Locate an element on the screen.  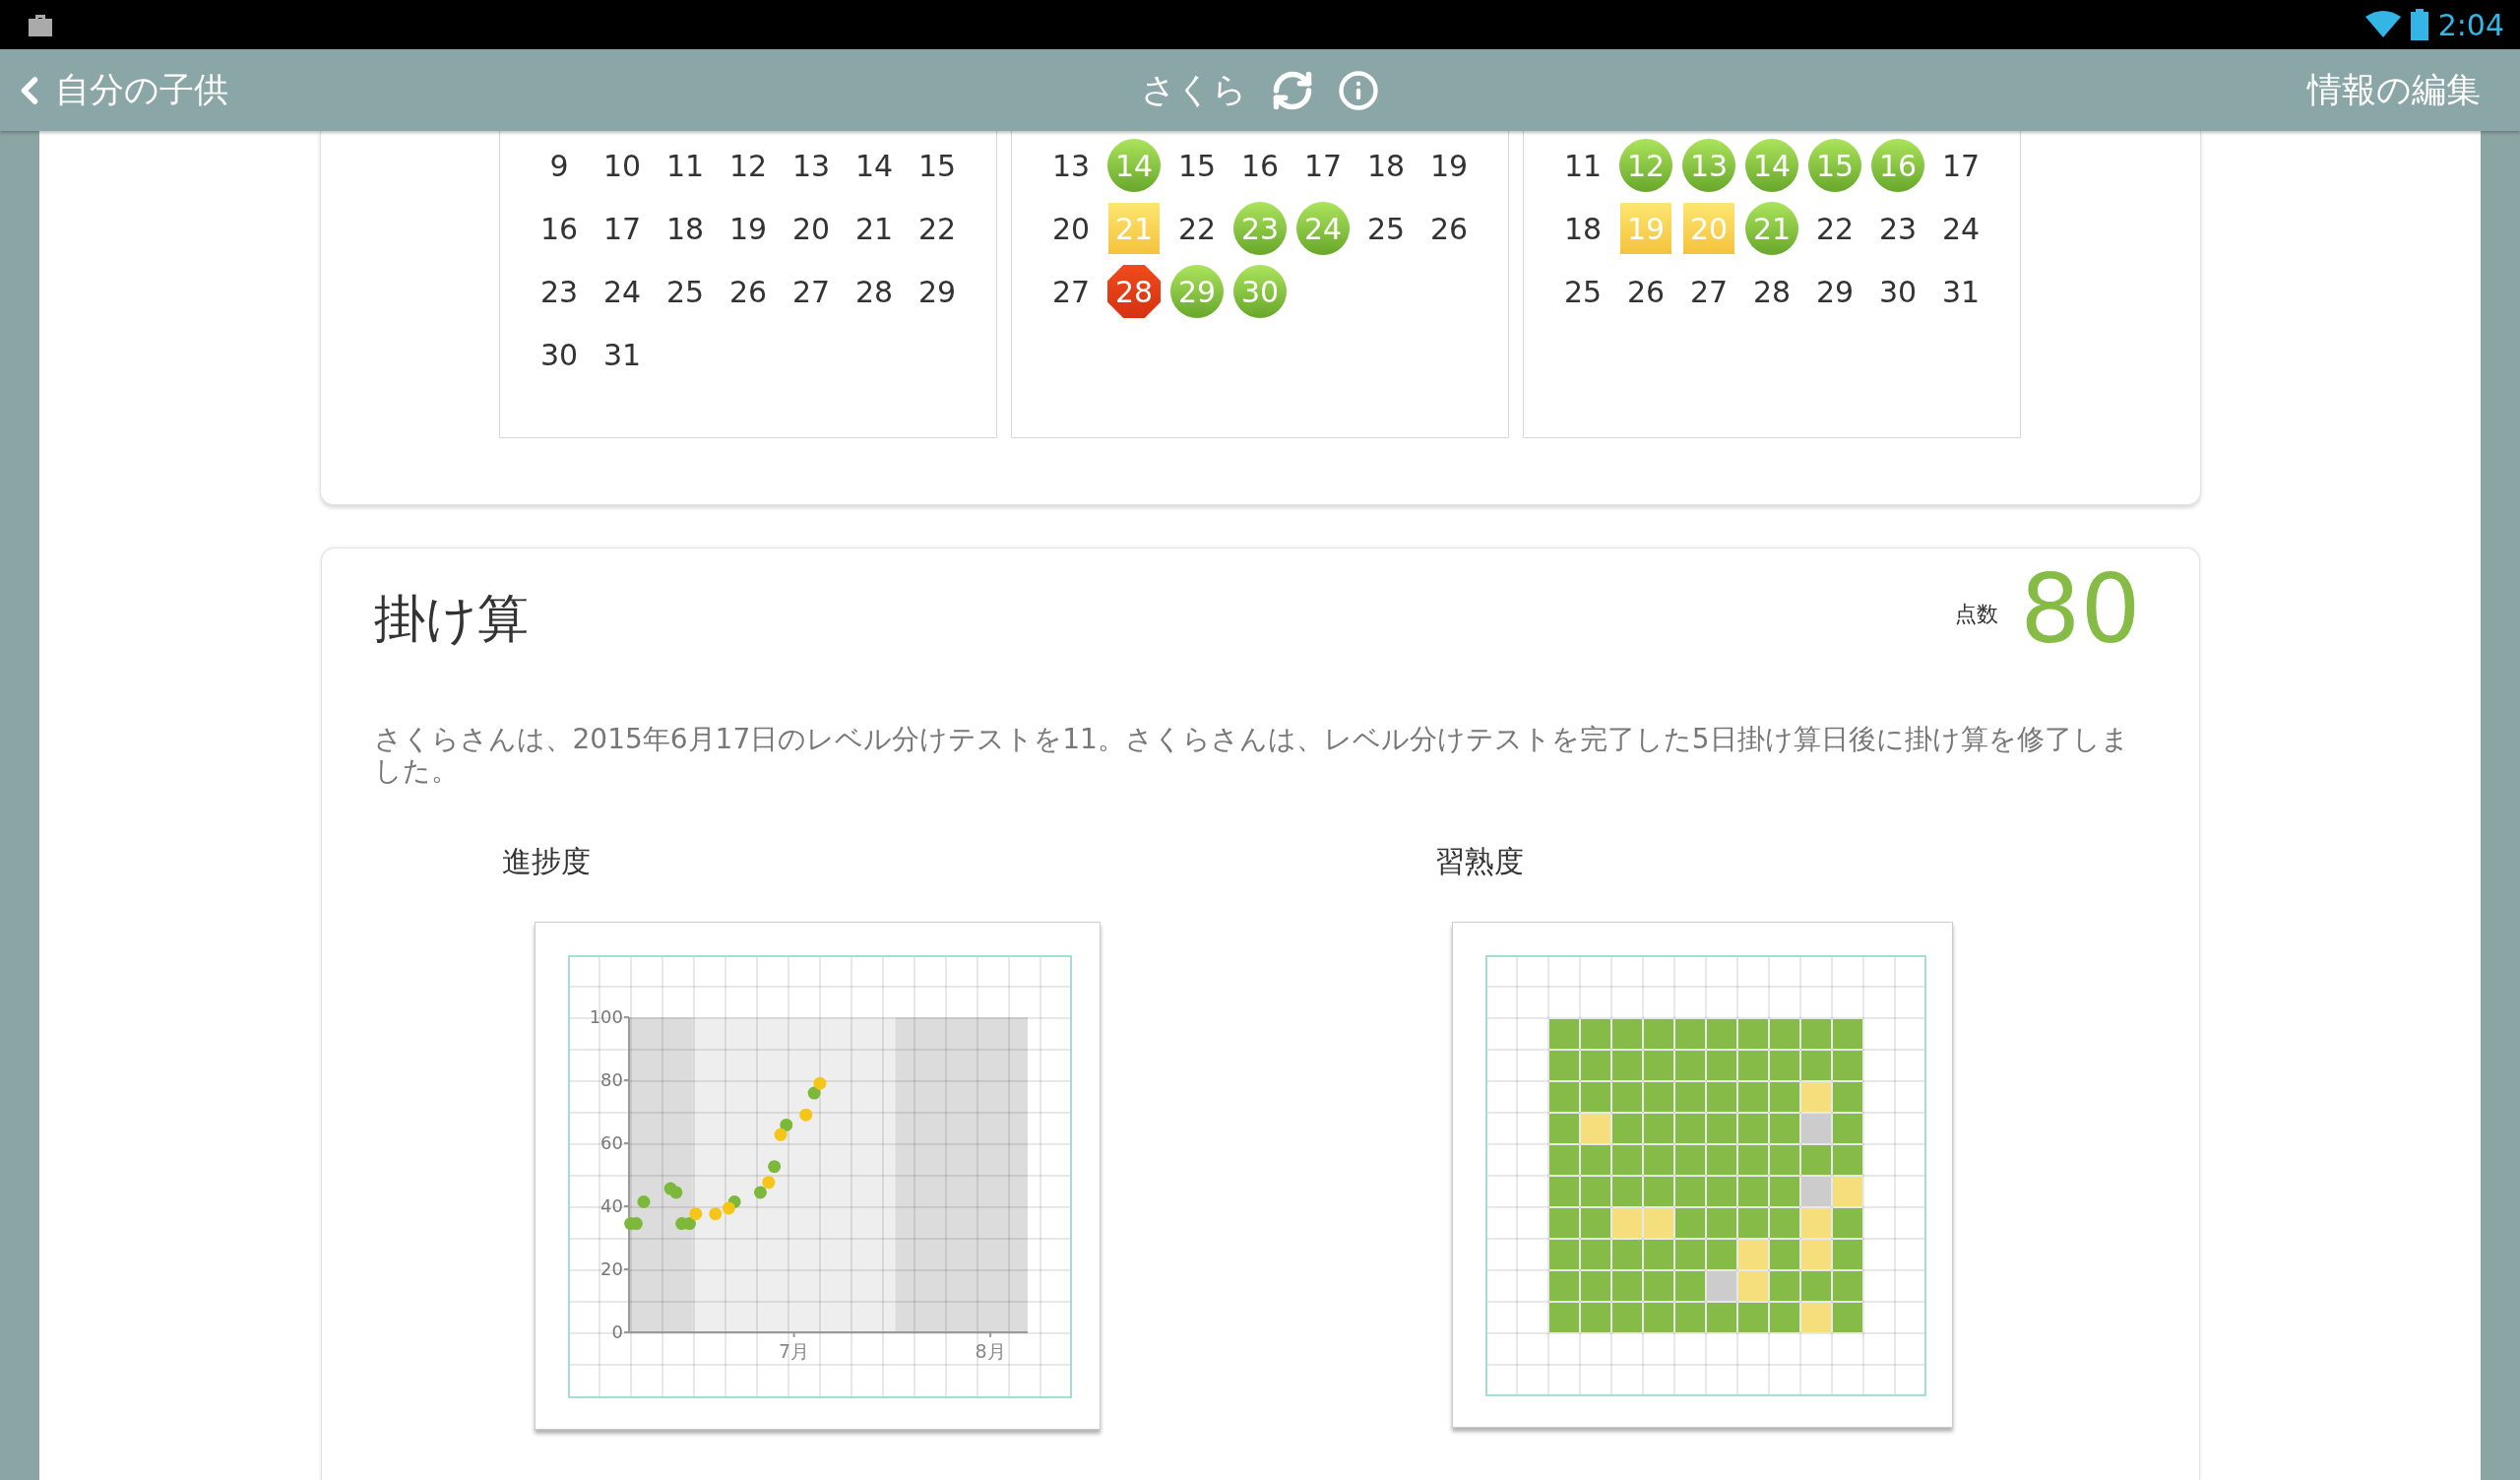
tick-label: 20 is located at coordinates (611, 1268).